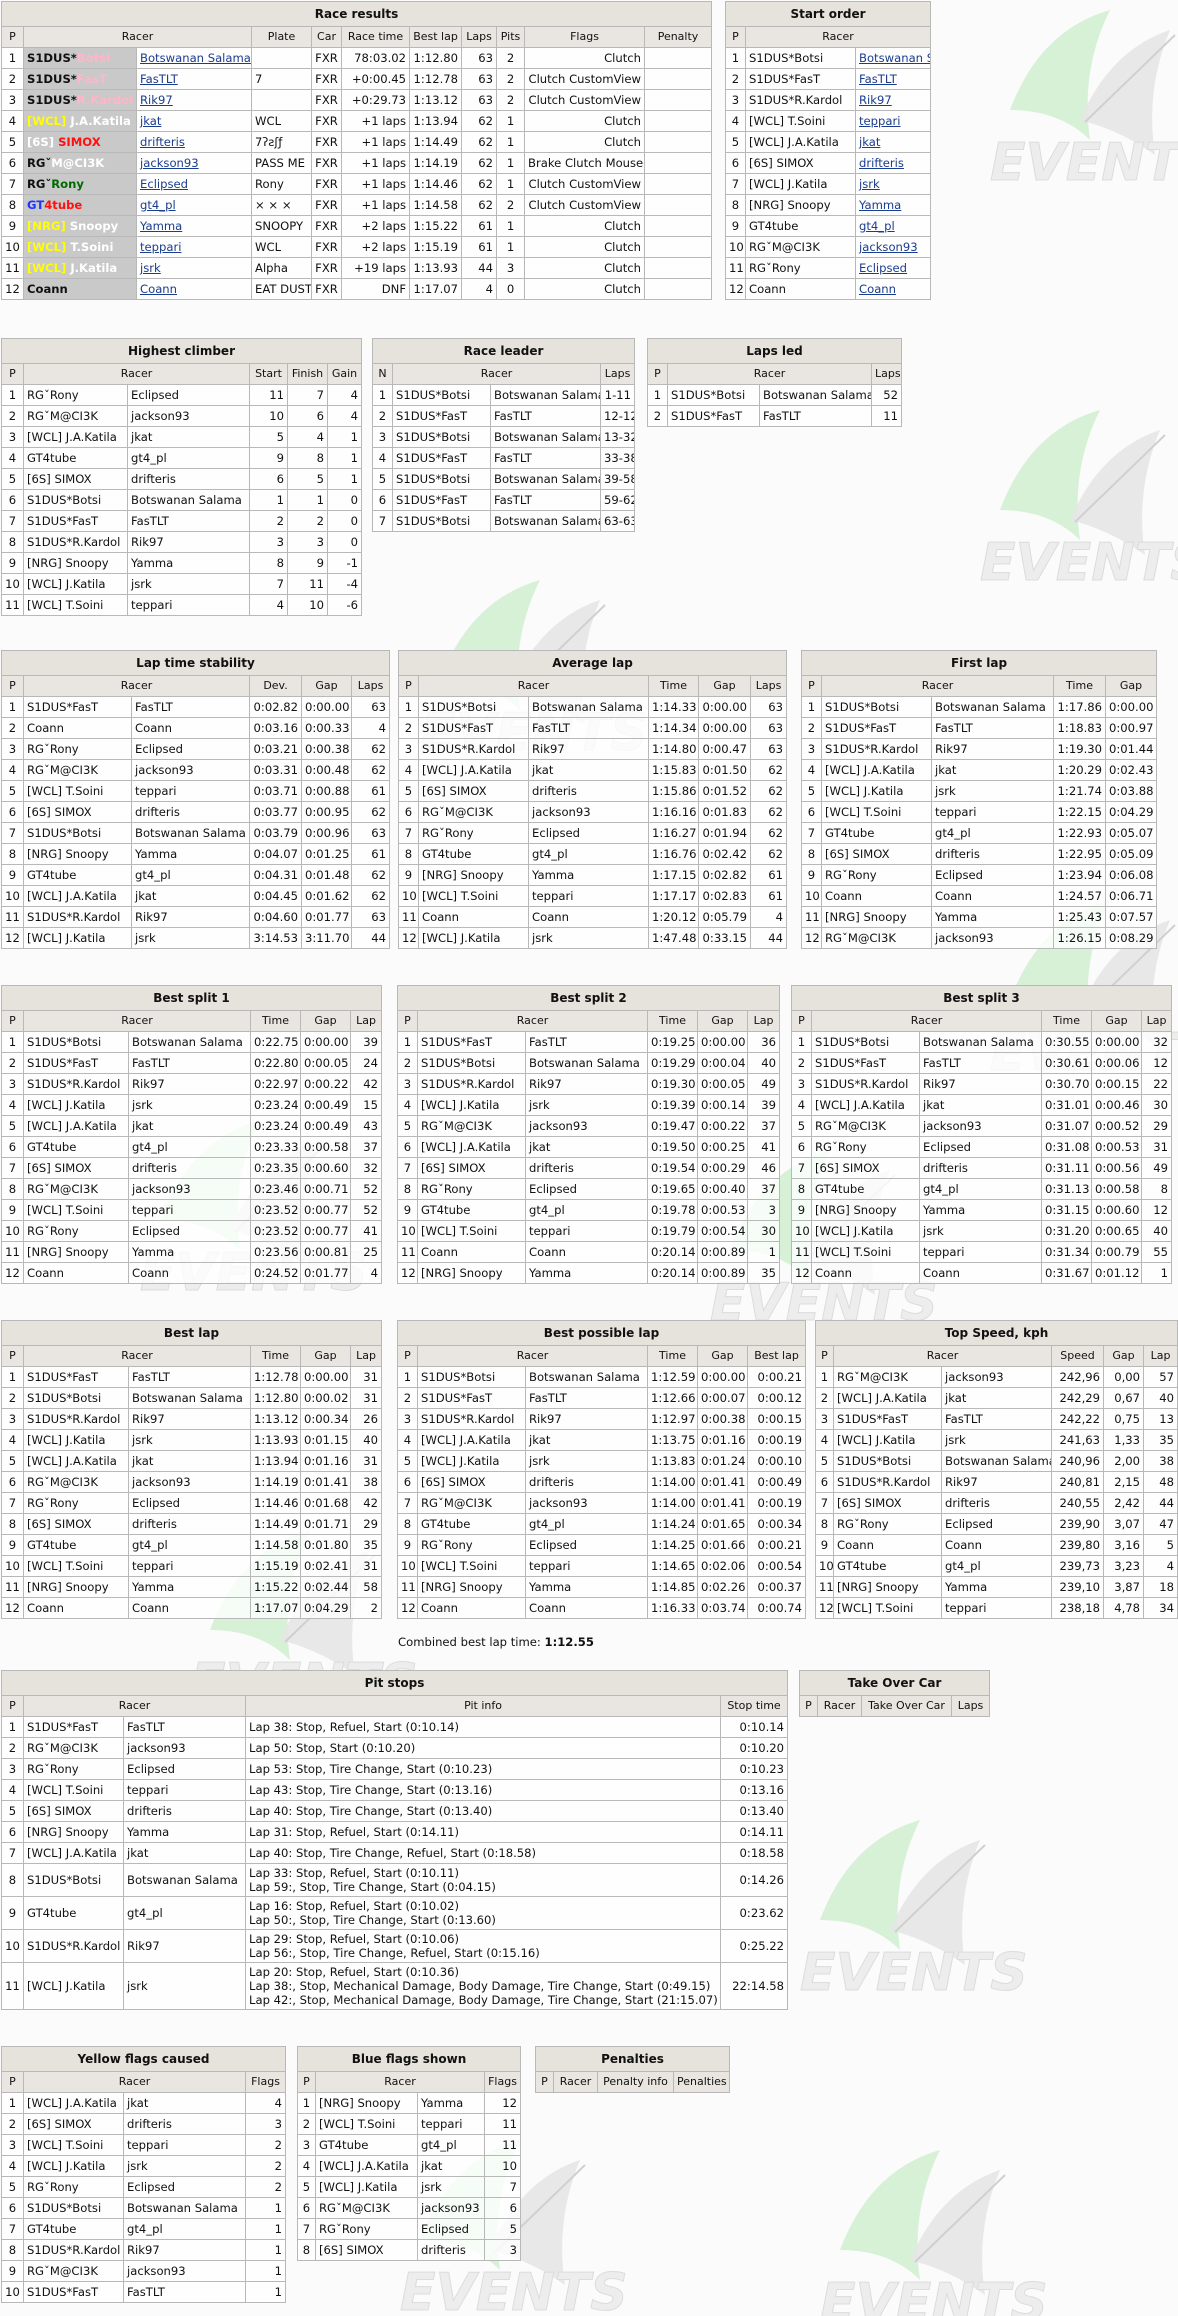 The width and height of the screenshot is (1178, 2316). What do you see at coordinates (678, 58) in the screenshot?
I see `penalty-cell` at bounding box center [678, 58].